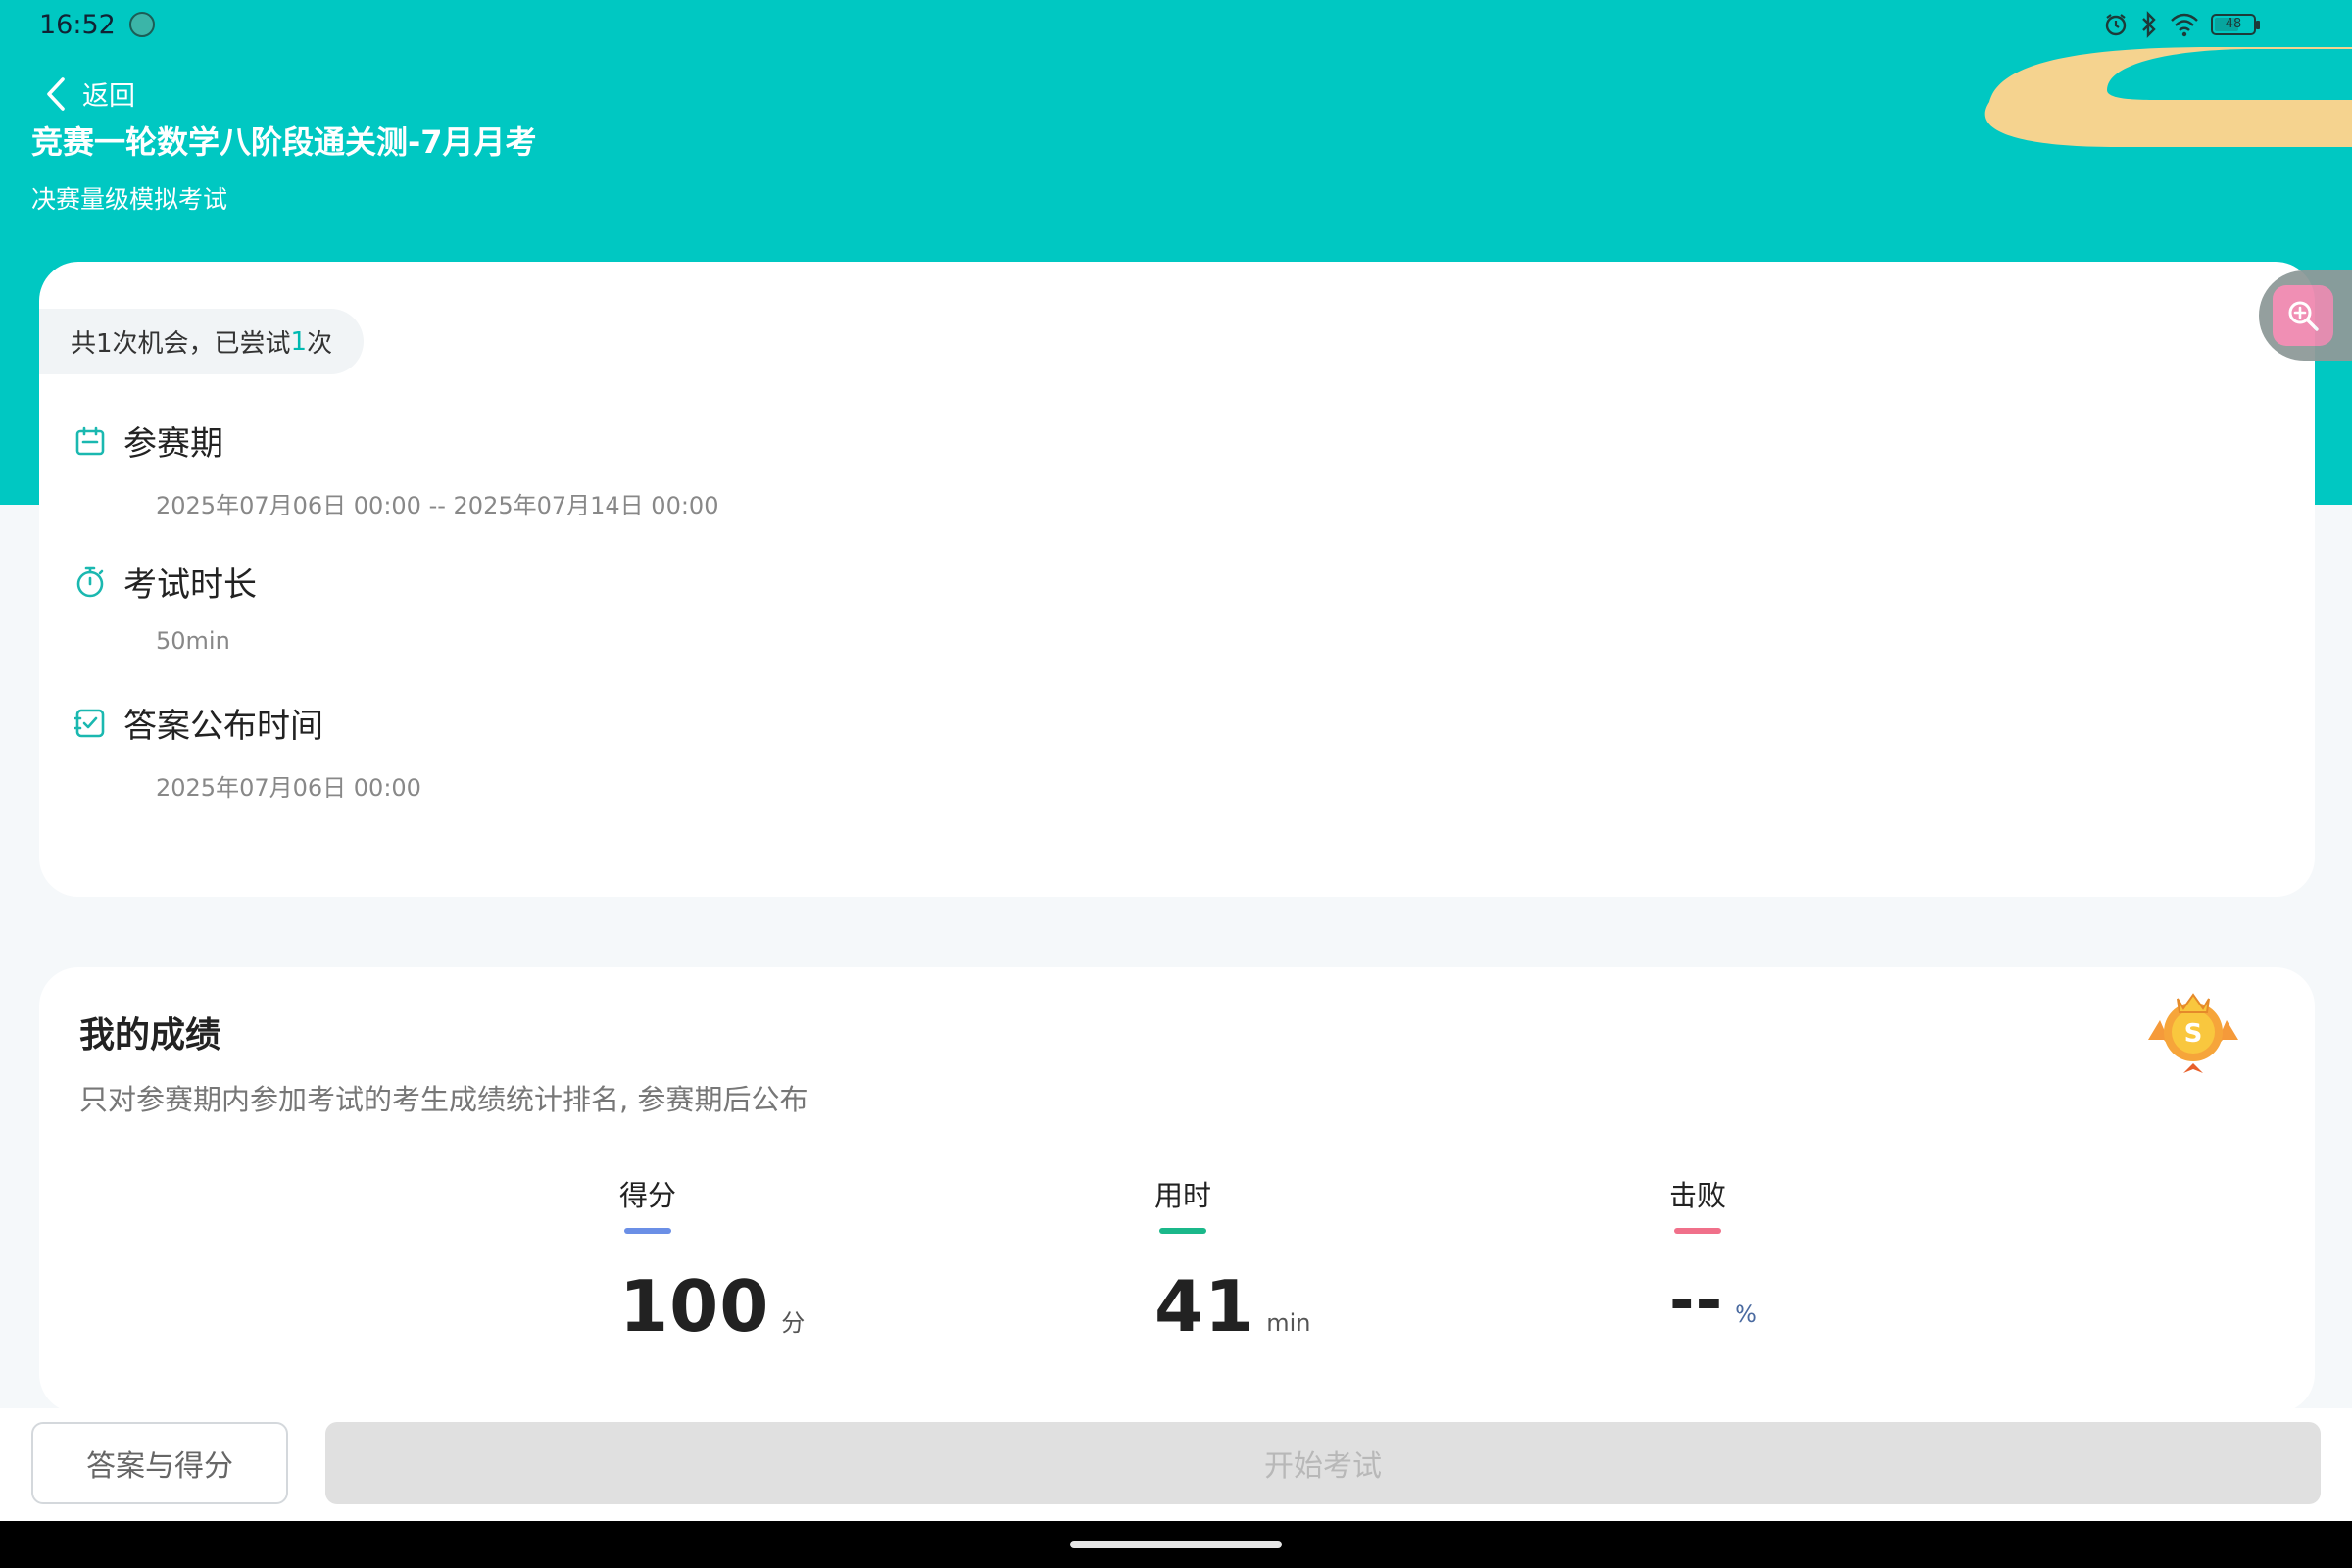  Describe the element at coordinates (2116, 25) in the screenshot. I see `alarm-icon` at that location.